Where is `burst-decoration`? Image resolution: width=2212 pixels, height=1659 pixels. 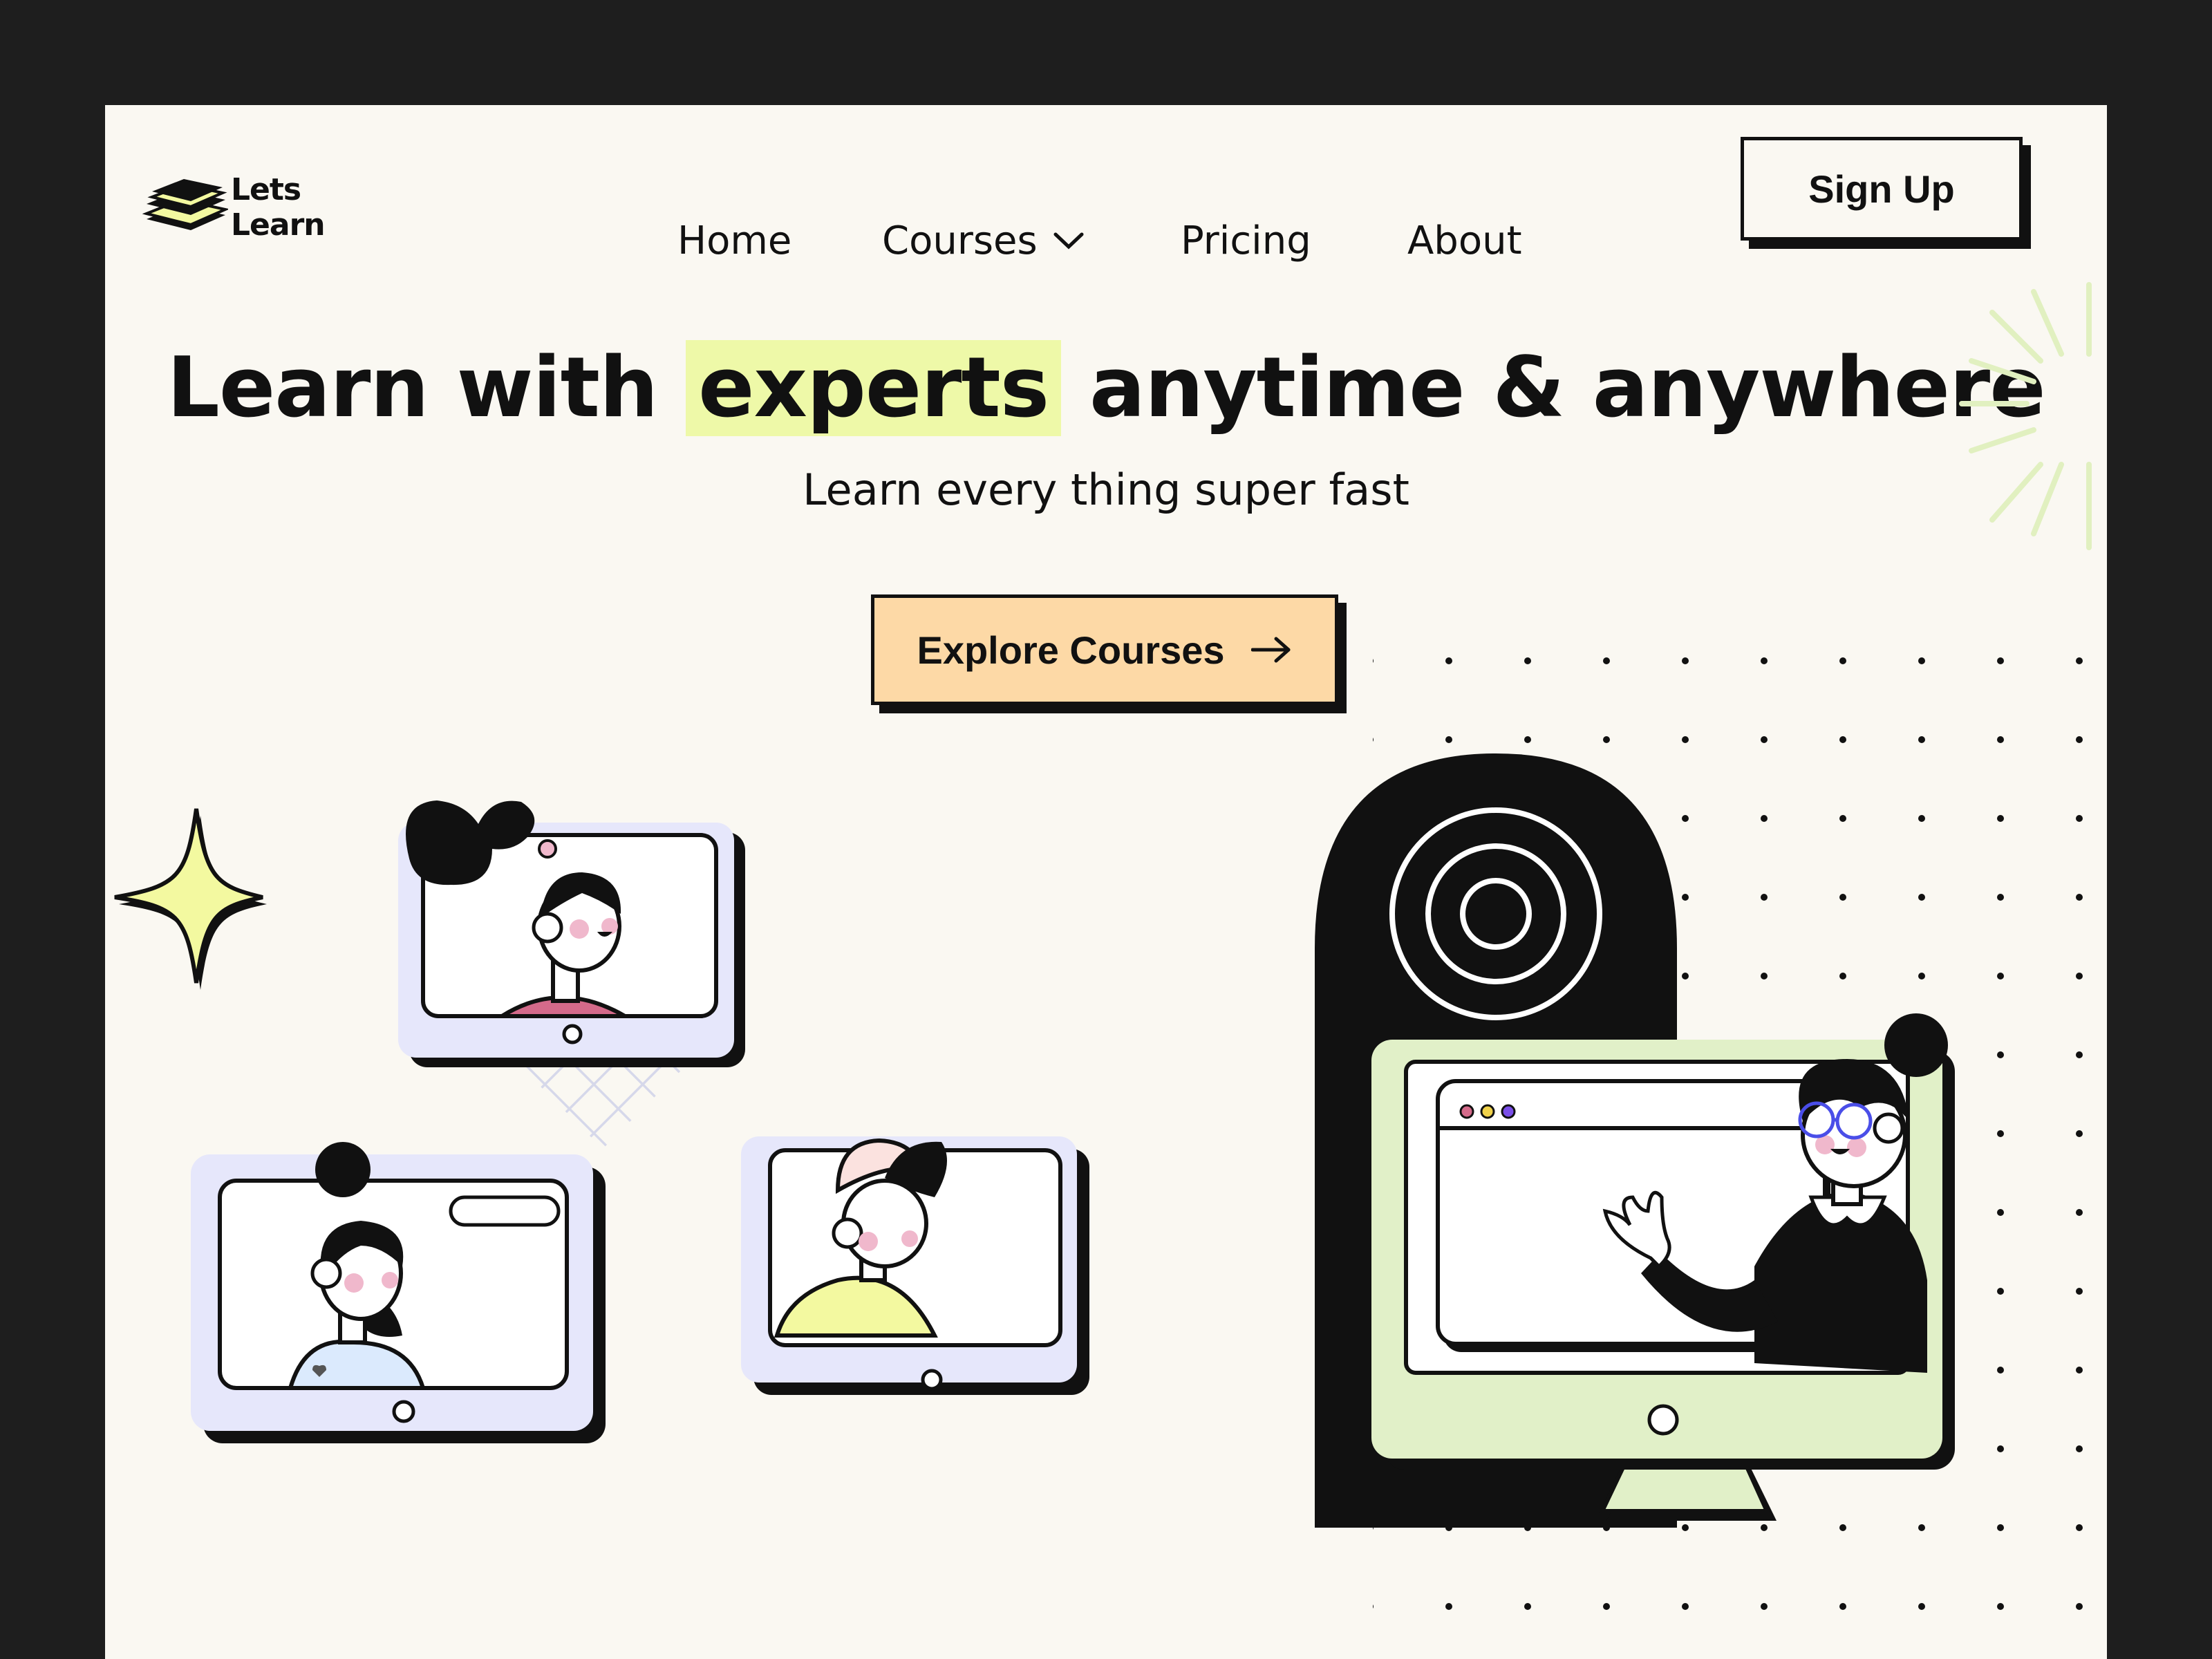 burst-decoration is located at coordinates (2026, 416).